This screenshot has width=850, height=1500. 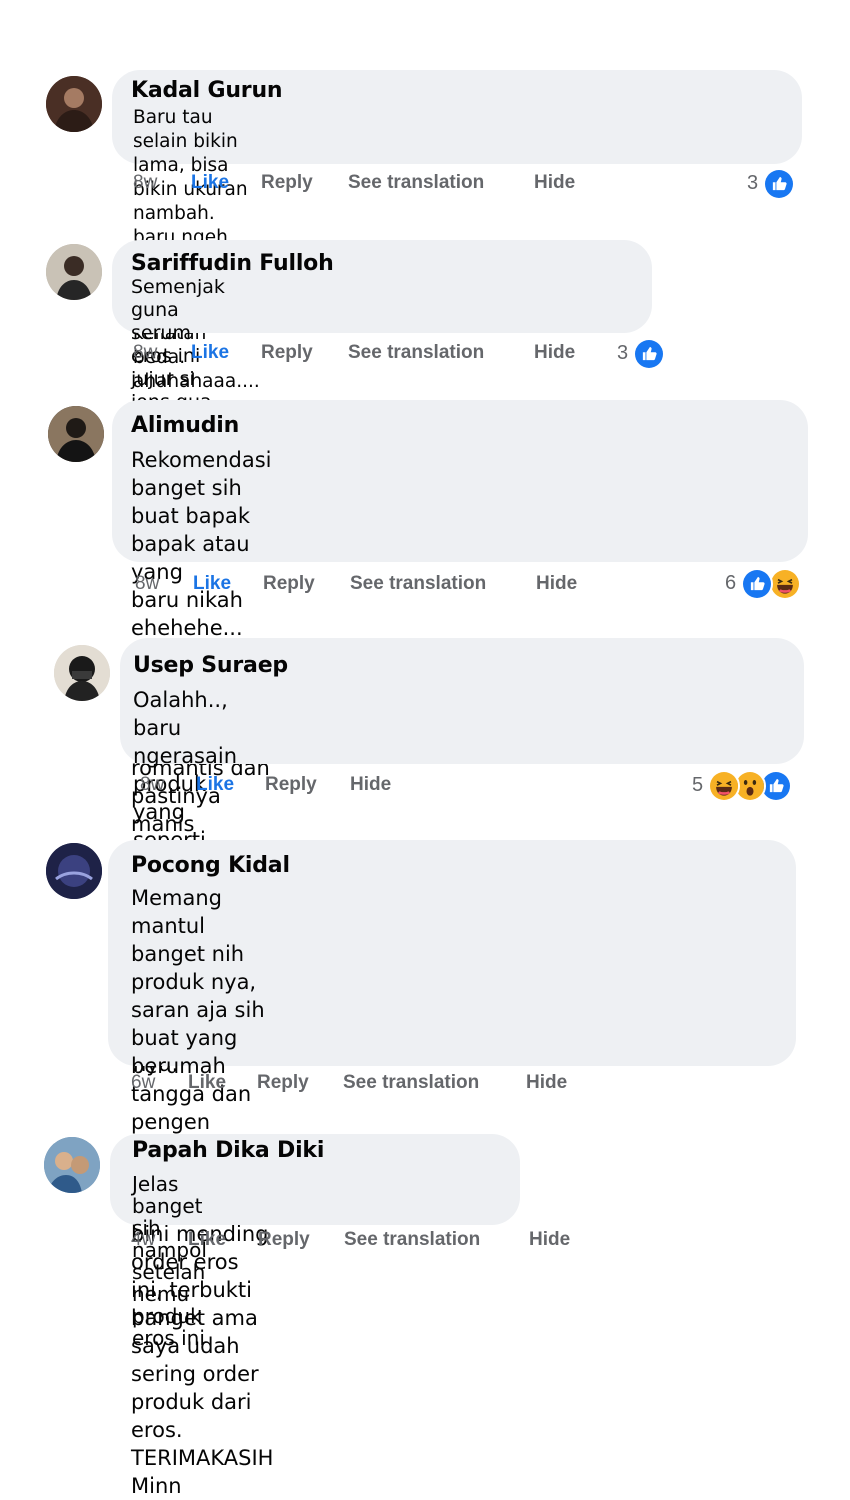 I want to click on commenter-name: Pocong Kidal, so click(x=210, y=865).